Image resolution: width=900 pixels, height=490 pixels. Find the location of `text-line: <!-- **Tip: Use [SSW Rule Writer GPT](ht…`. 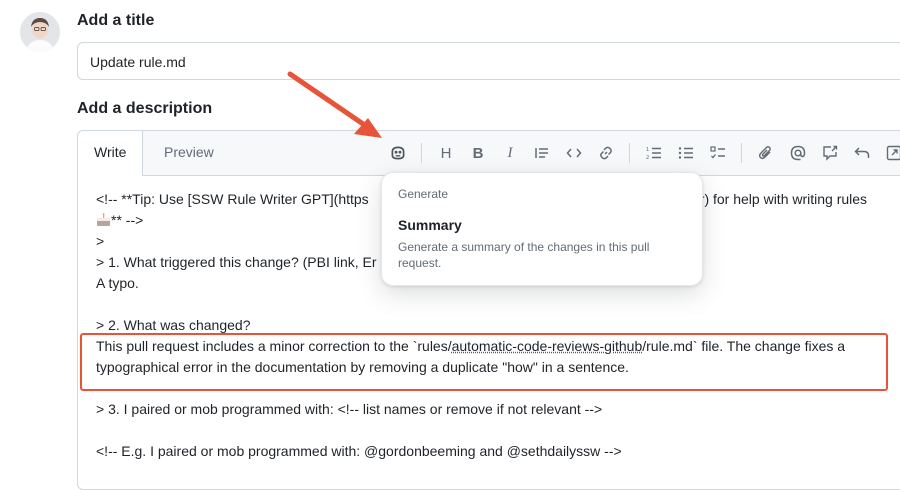

text-line: <!-- **Tip: Use [SSW Rule Writer GPT](ht… is located at coordinates (232, 199).